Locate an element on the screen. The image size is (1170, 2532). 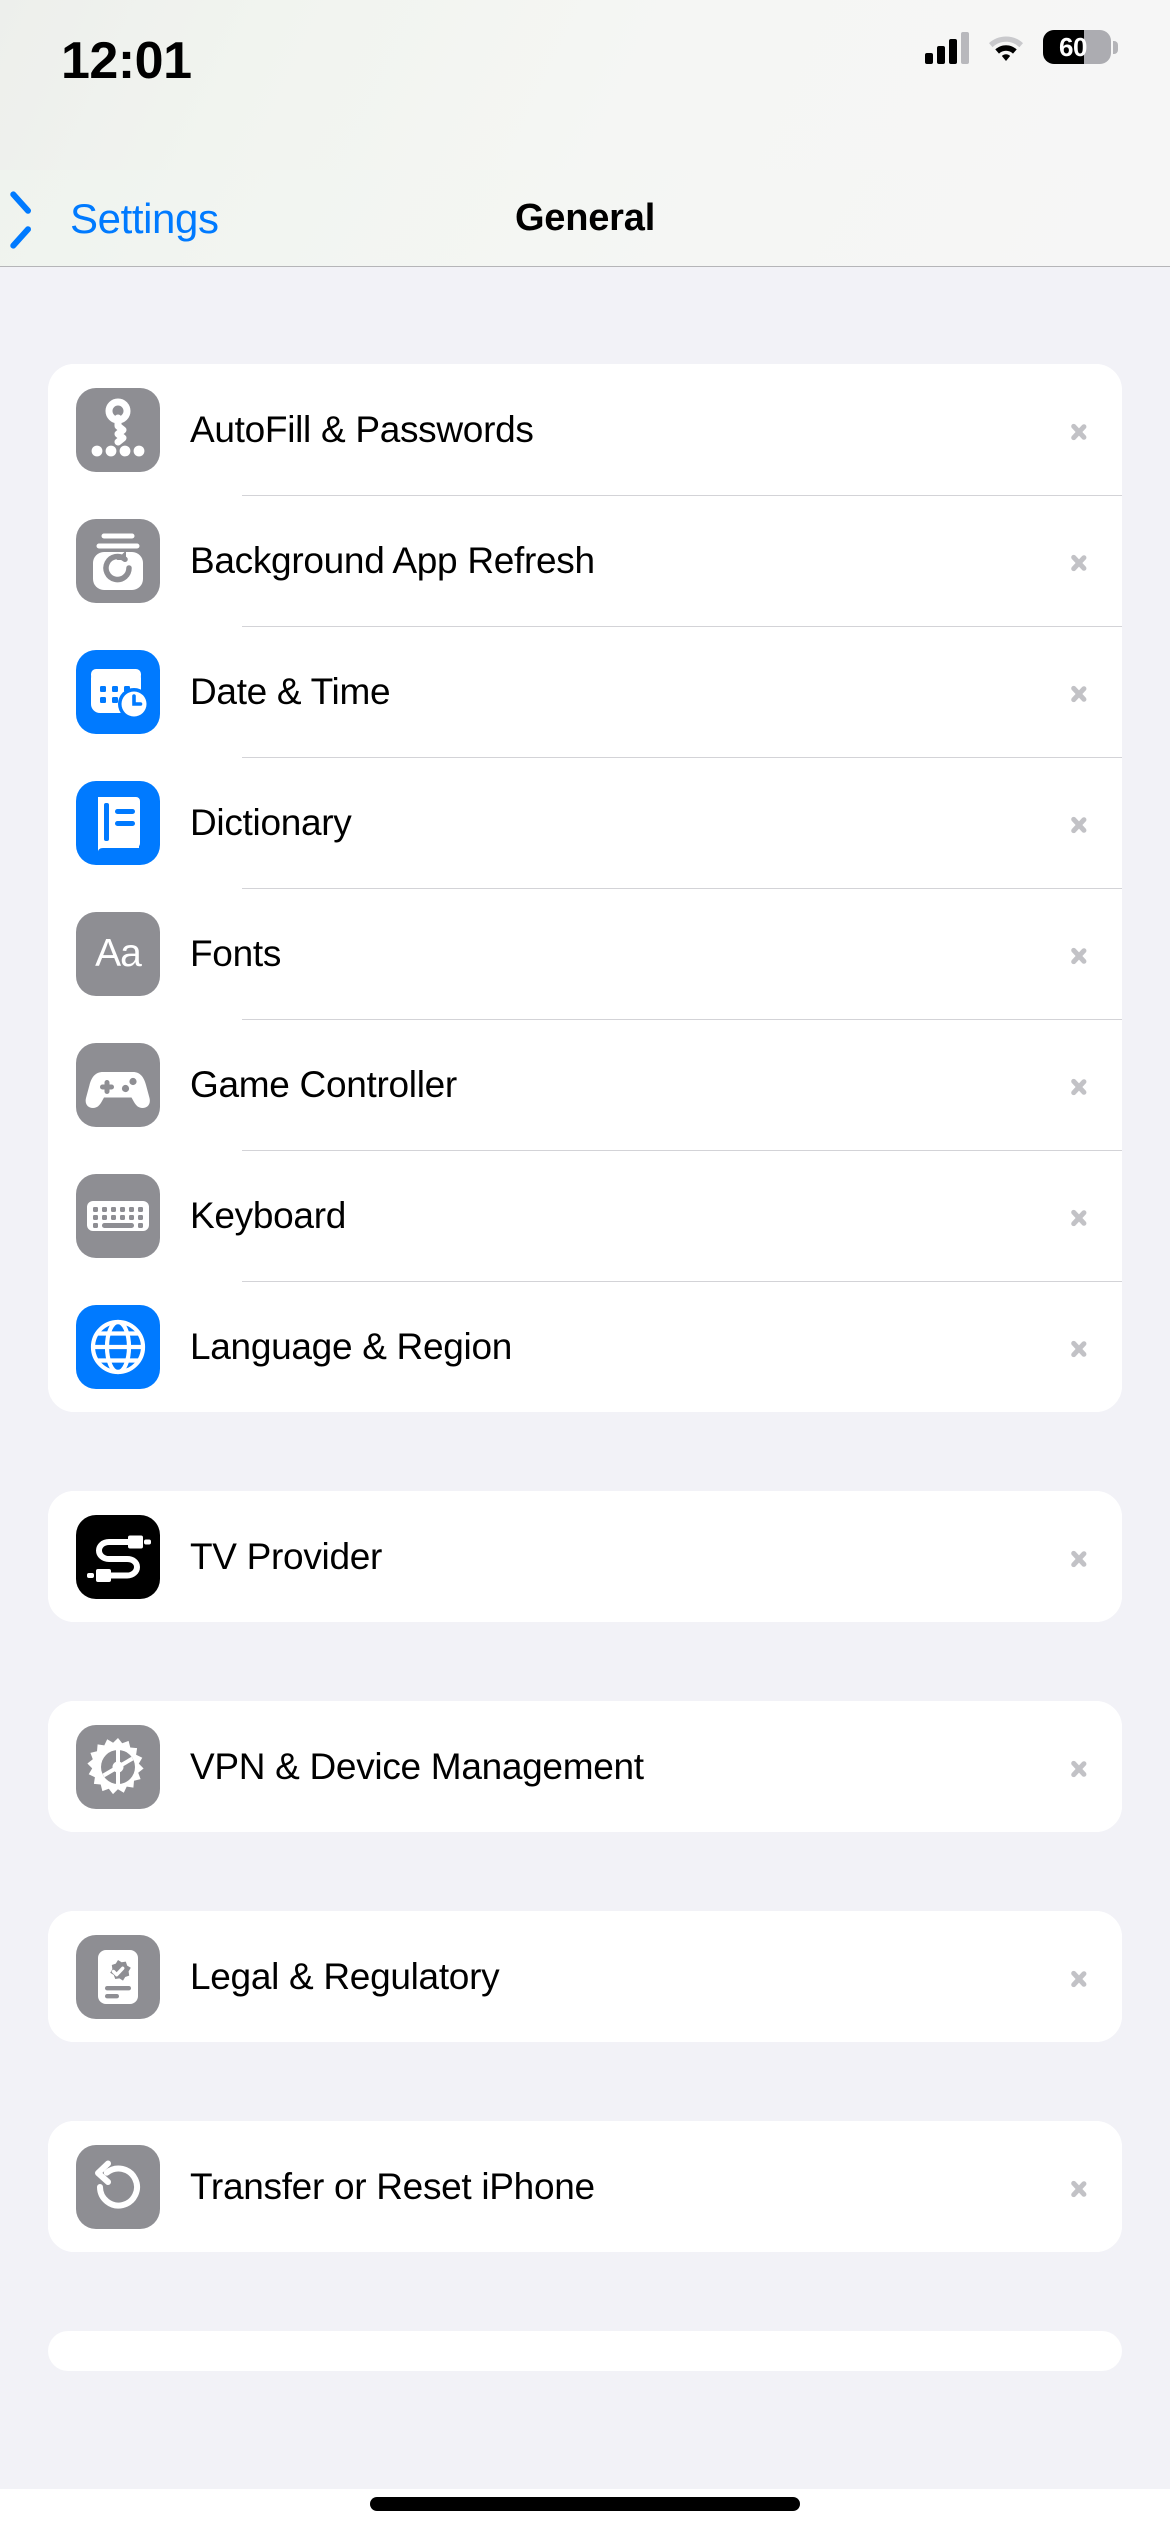
navigation-bar: Settings General is located at coordinates (585, 218).